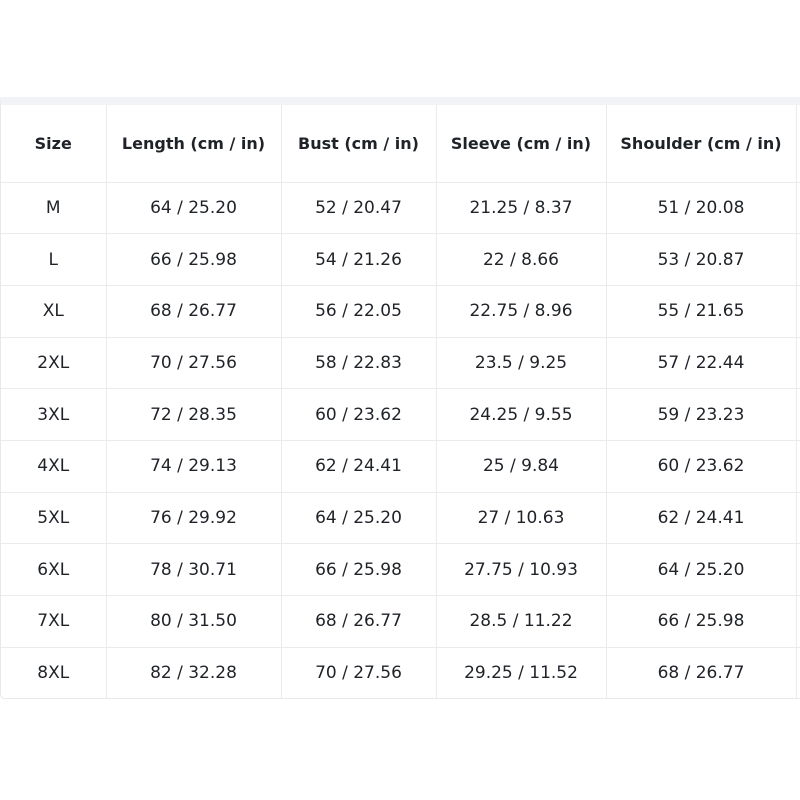  What do you see at coordinates (194, 569) in the screenshot?
I see `cell-length: 78 / 30.71` at bounding box center [194, 569].